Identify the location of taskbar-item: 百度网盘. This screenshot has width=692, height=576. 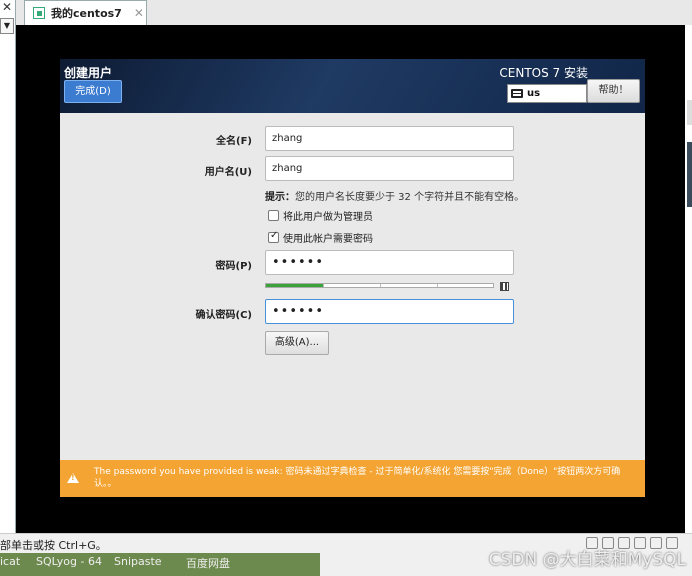
(208, 563).